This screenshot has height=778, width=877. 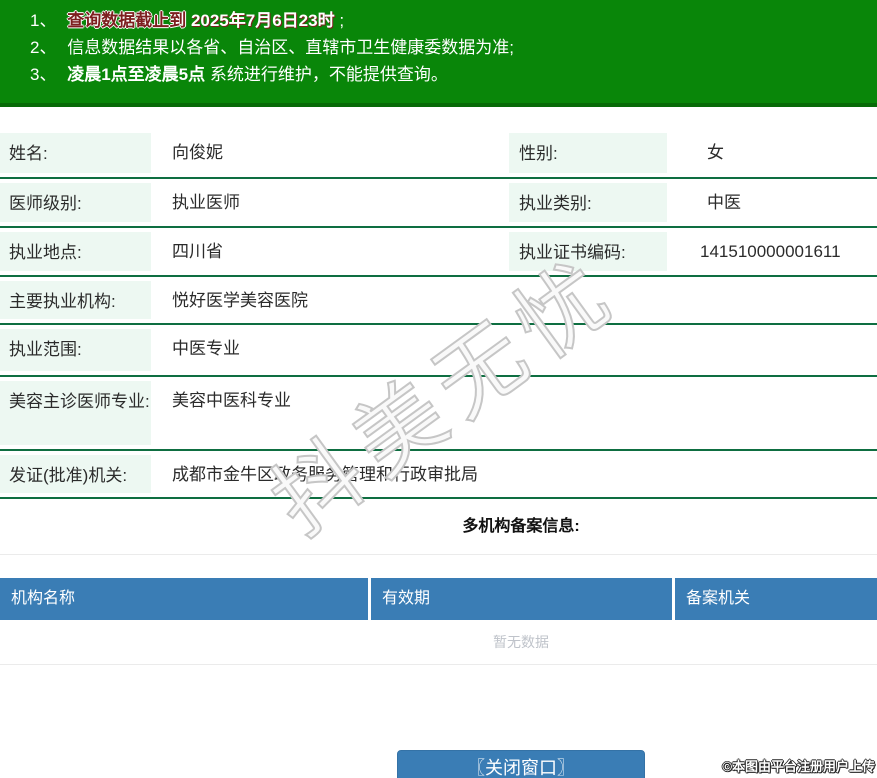 What do you see at coordinates (81, 251) in the screenshot?
I see `field-label-practice-location: 执业地点:` at bounding box center [81, 251].